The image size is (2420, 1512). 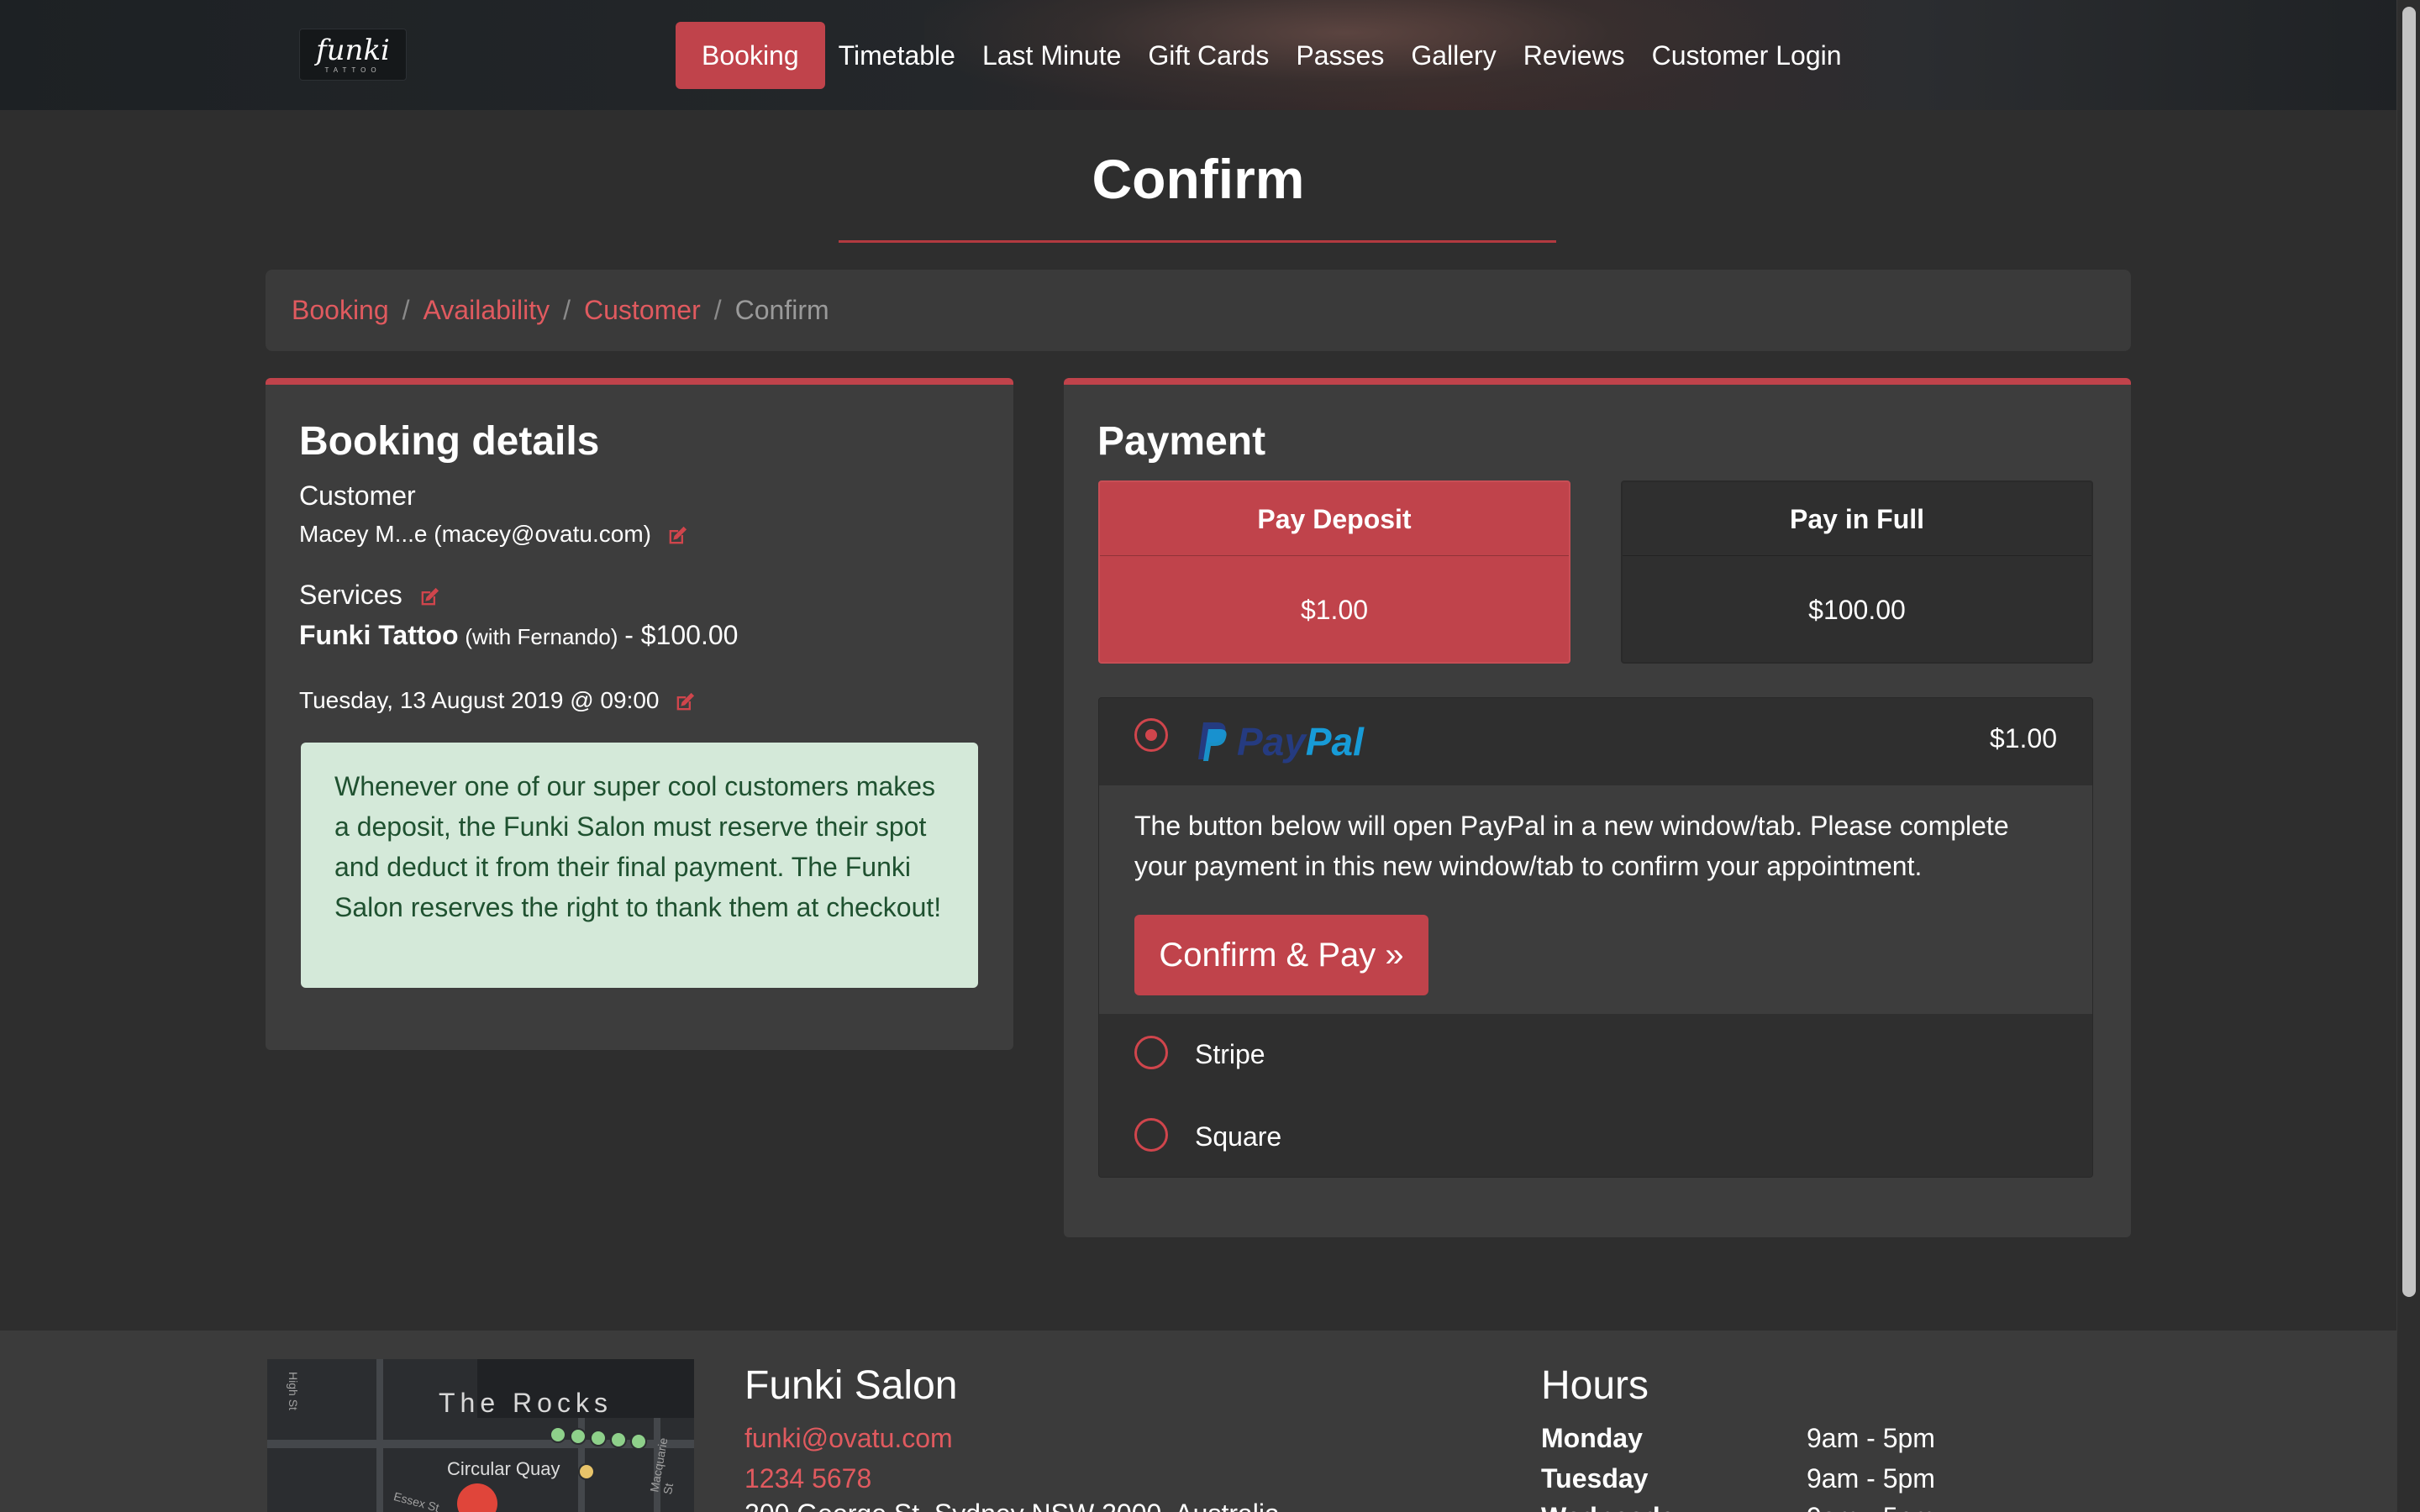 I want to click on salon-name: Funki Salon, so click(x=851, y=1385).